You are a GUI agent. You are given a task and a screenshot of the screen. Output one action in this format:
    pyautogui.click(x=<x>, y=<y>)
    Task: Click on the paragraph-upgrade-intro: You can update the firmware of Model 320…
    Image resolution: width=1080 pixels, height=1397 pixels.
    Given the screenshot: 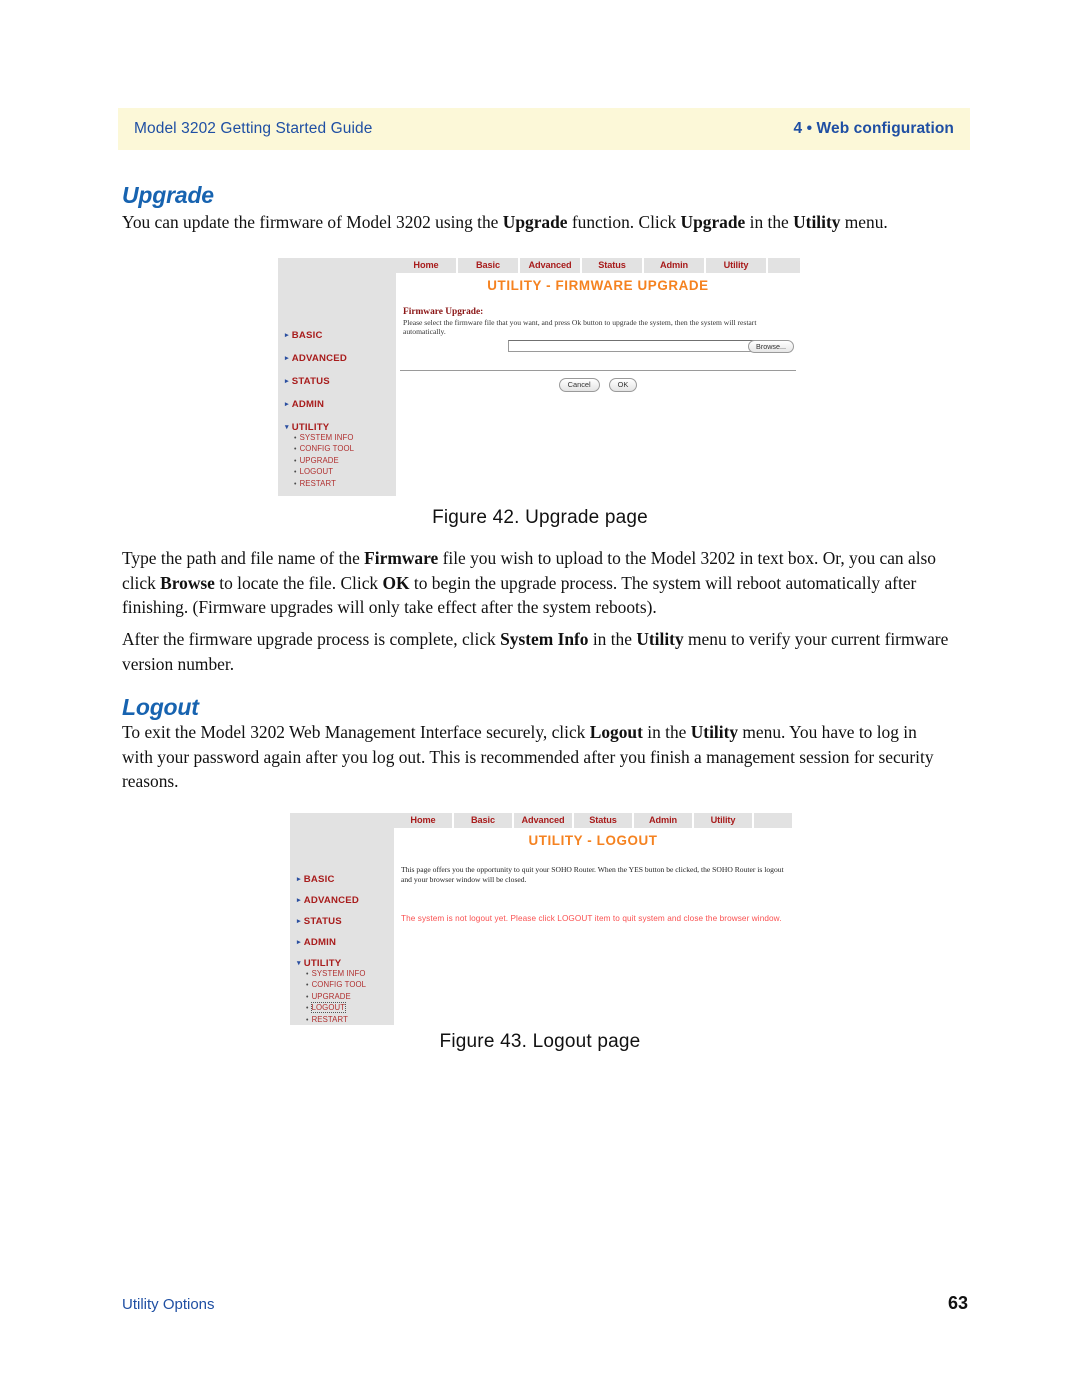 What is the action you would take?
    pyautogui.click(x=505, y=222)
    